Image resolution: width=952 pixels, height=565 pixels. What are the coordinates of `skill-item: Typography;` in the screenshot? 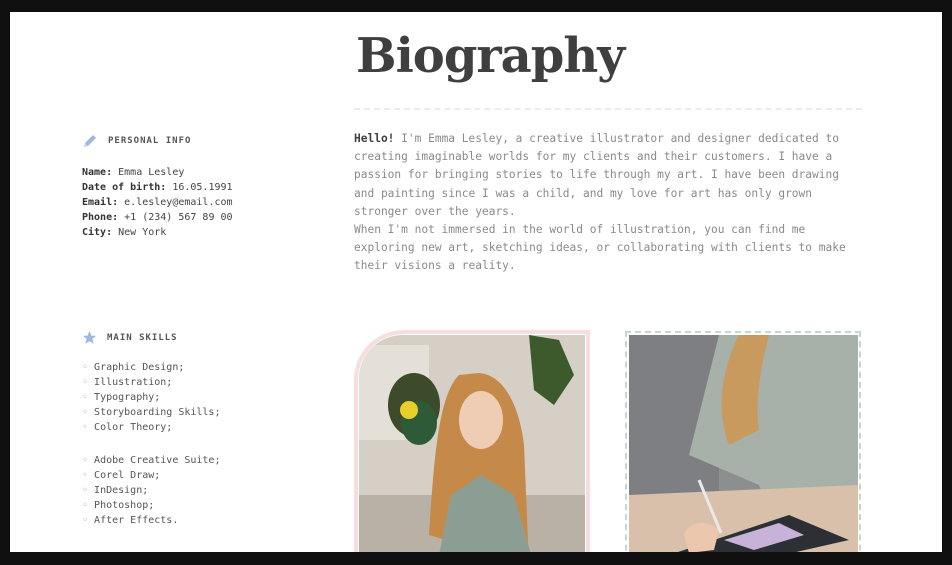 It's located at (151, 397).